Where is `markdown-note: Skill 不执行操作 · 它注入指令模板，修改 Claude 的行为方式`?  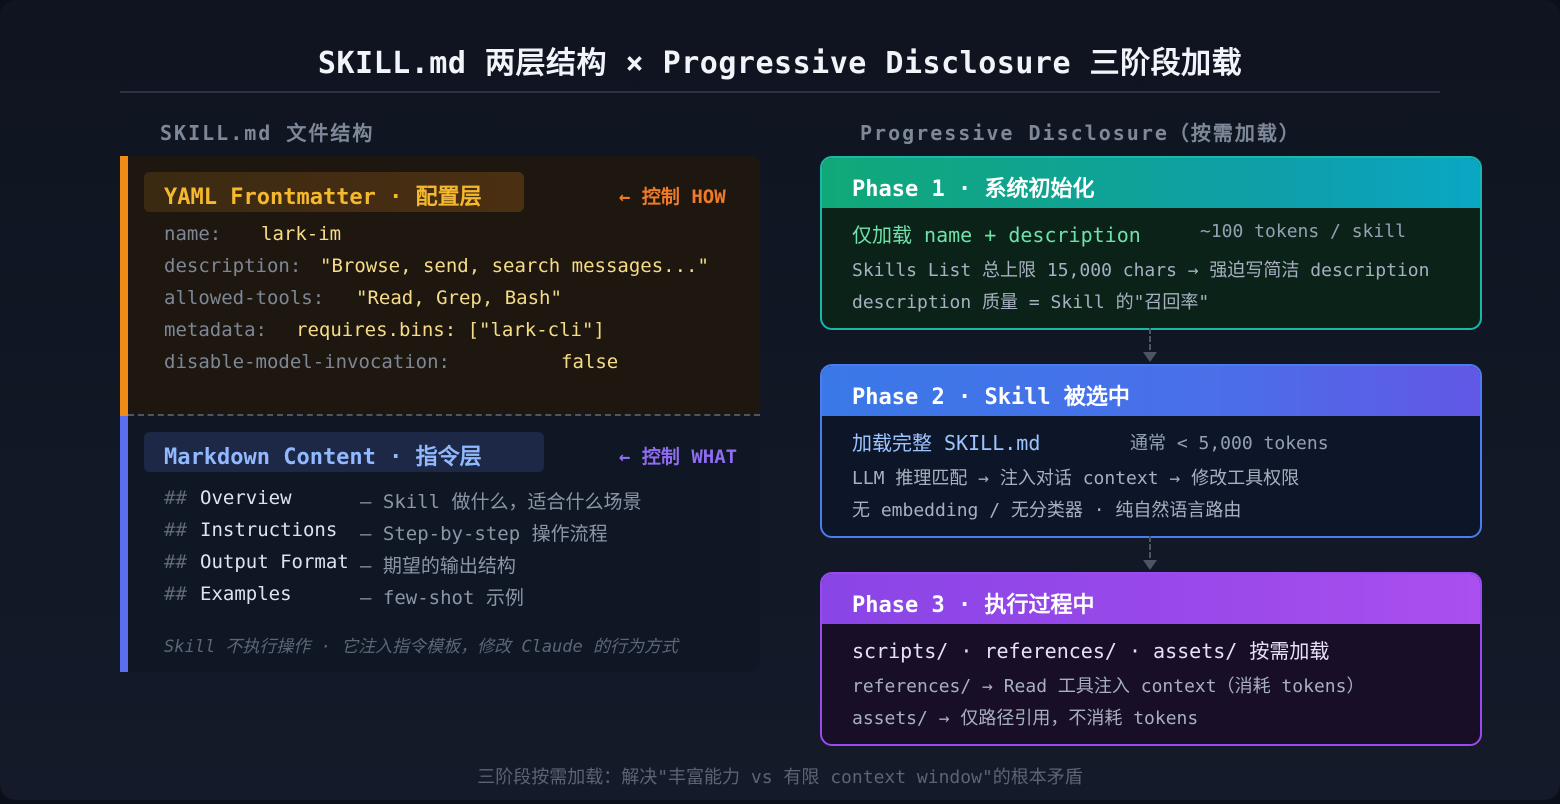 markdown-note: Skill 不执行操作 · 它注入指令模板，修改 Claude 的行为方式 is located at coordinates (421, 647).